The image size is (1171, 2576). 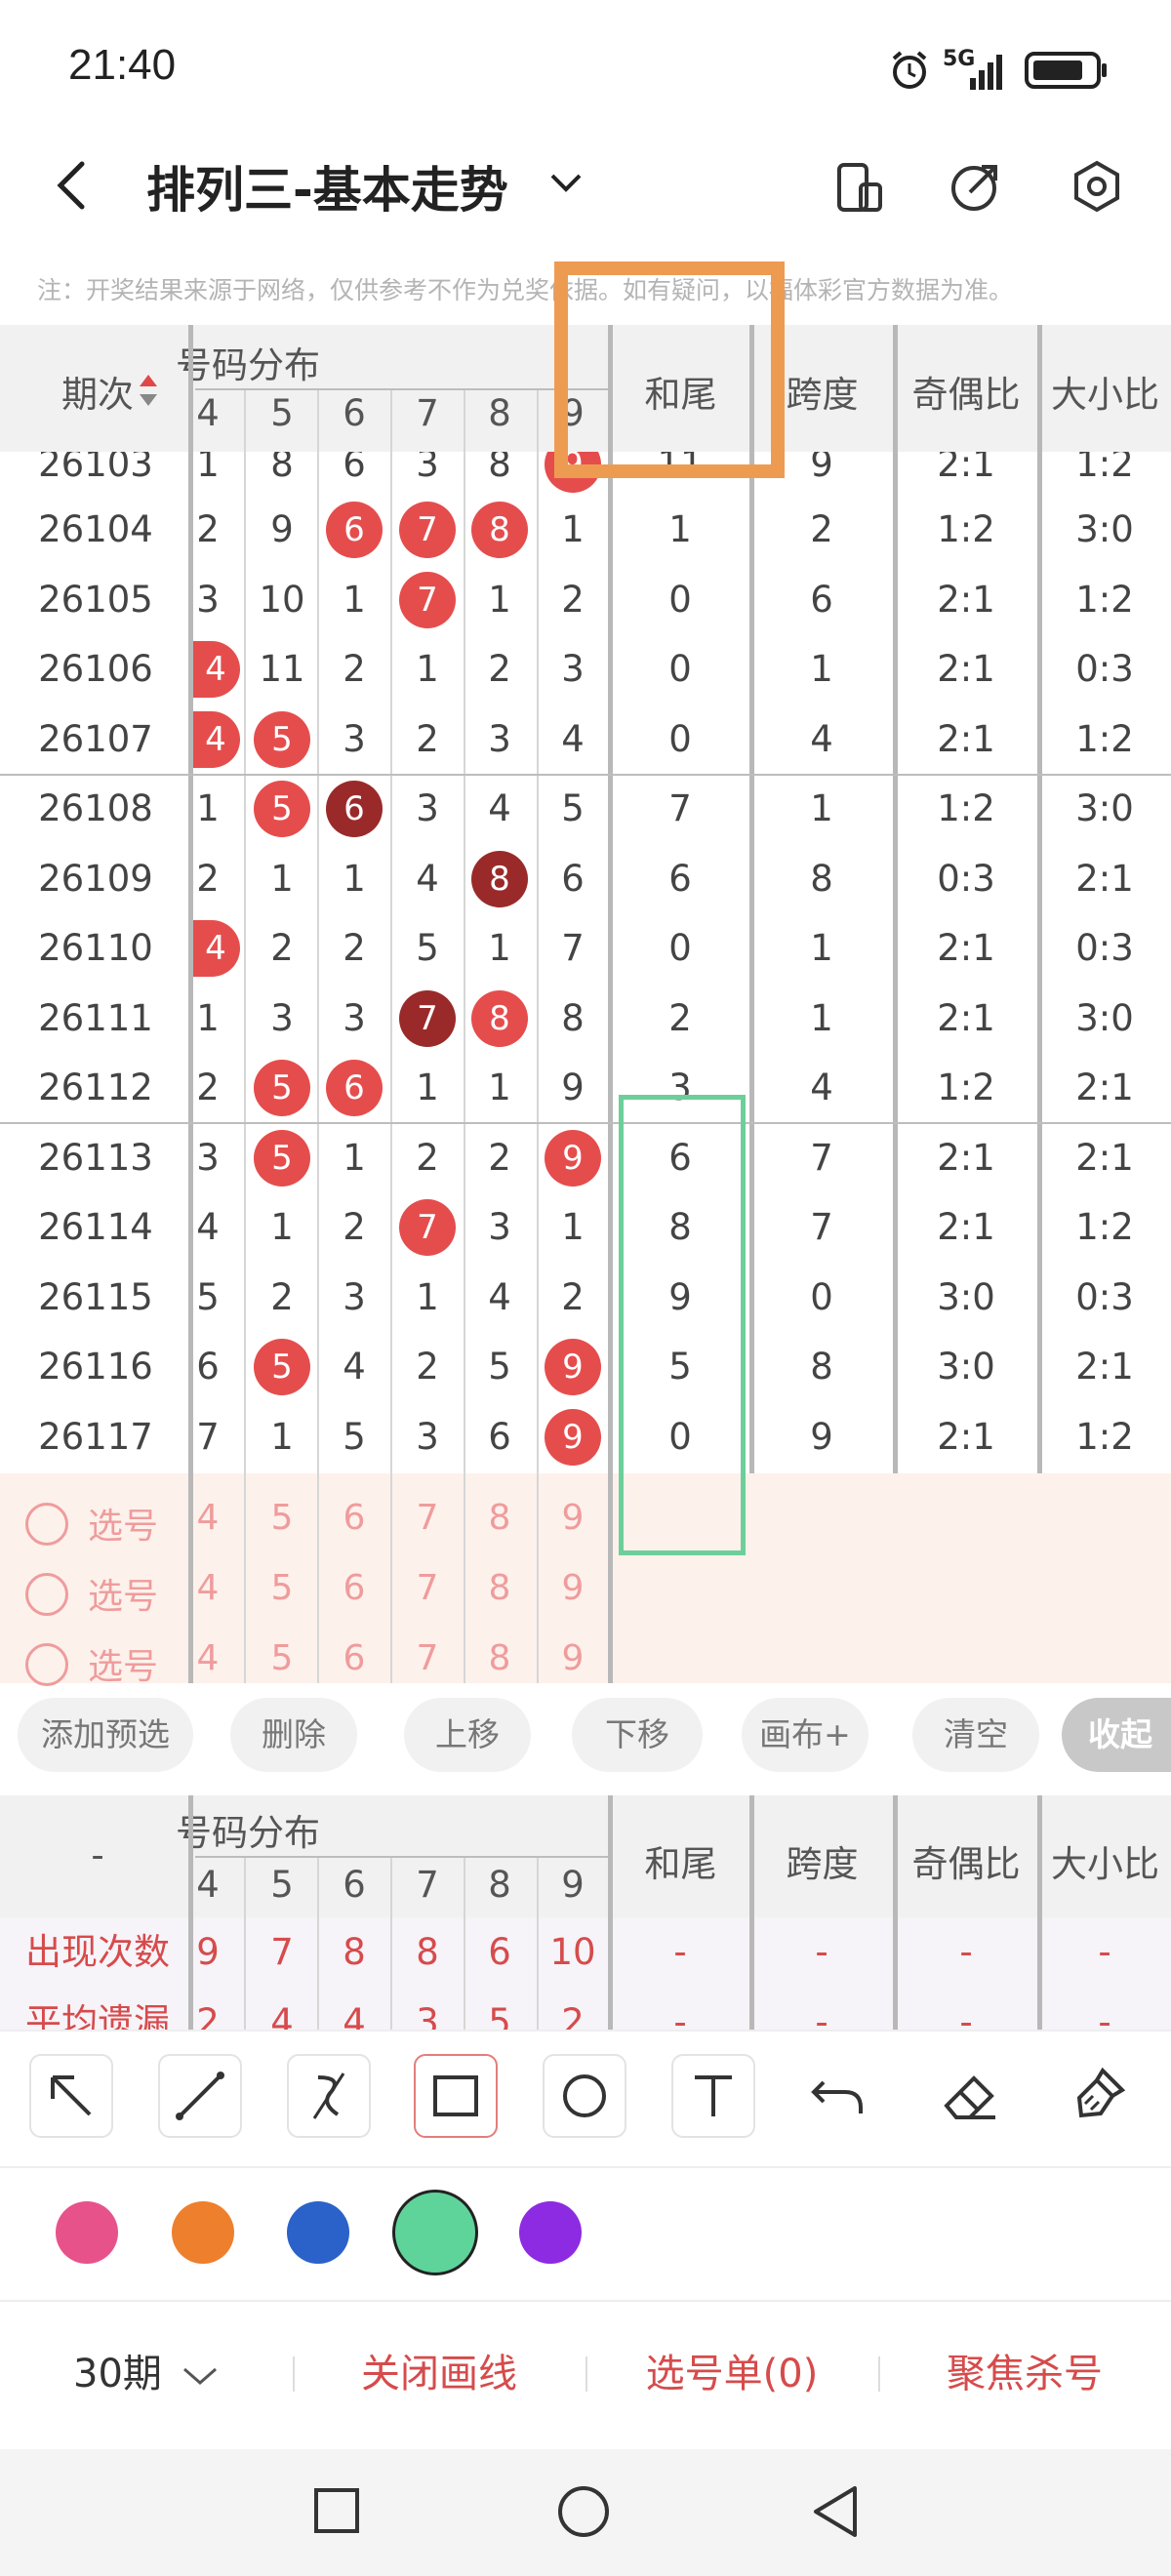 I want to click on table-row: 26110 4 2 2 5 1 7 0 1 2:1 0:3, so click(x=585, y=948).